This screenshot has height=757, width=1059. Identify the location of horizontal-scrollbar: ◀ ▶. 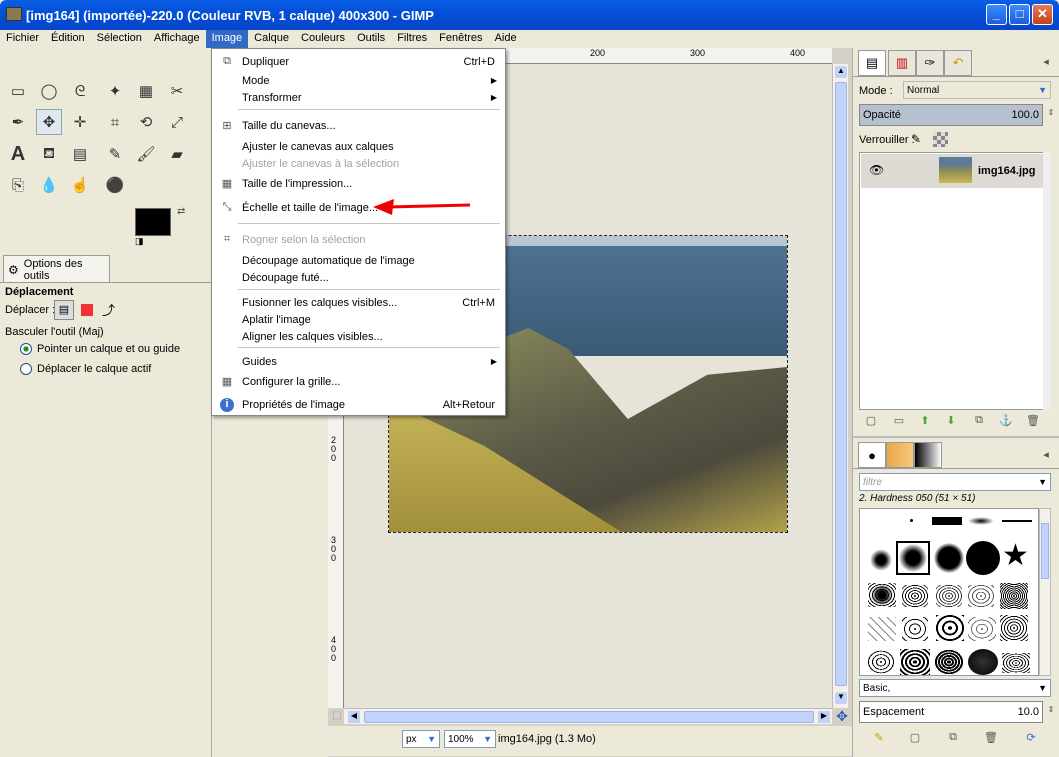
(588, 716).